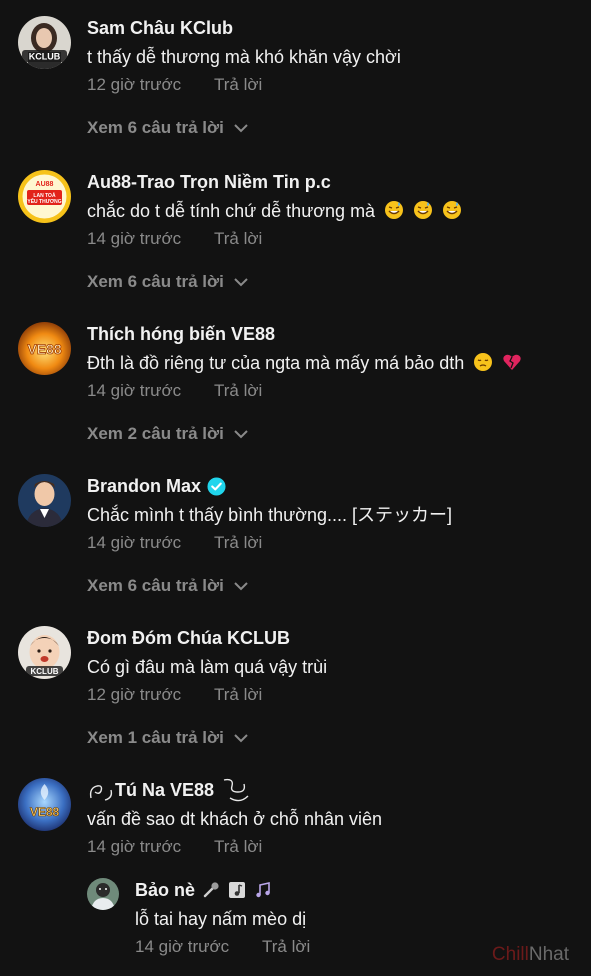  I want to click on comment-text: t thấy dễ thương mà khó khăn vậy chời, so click(244, 57).